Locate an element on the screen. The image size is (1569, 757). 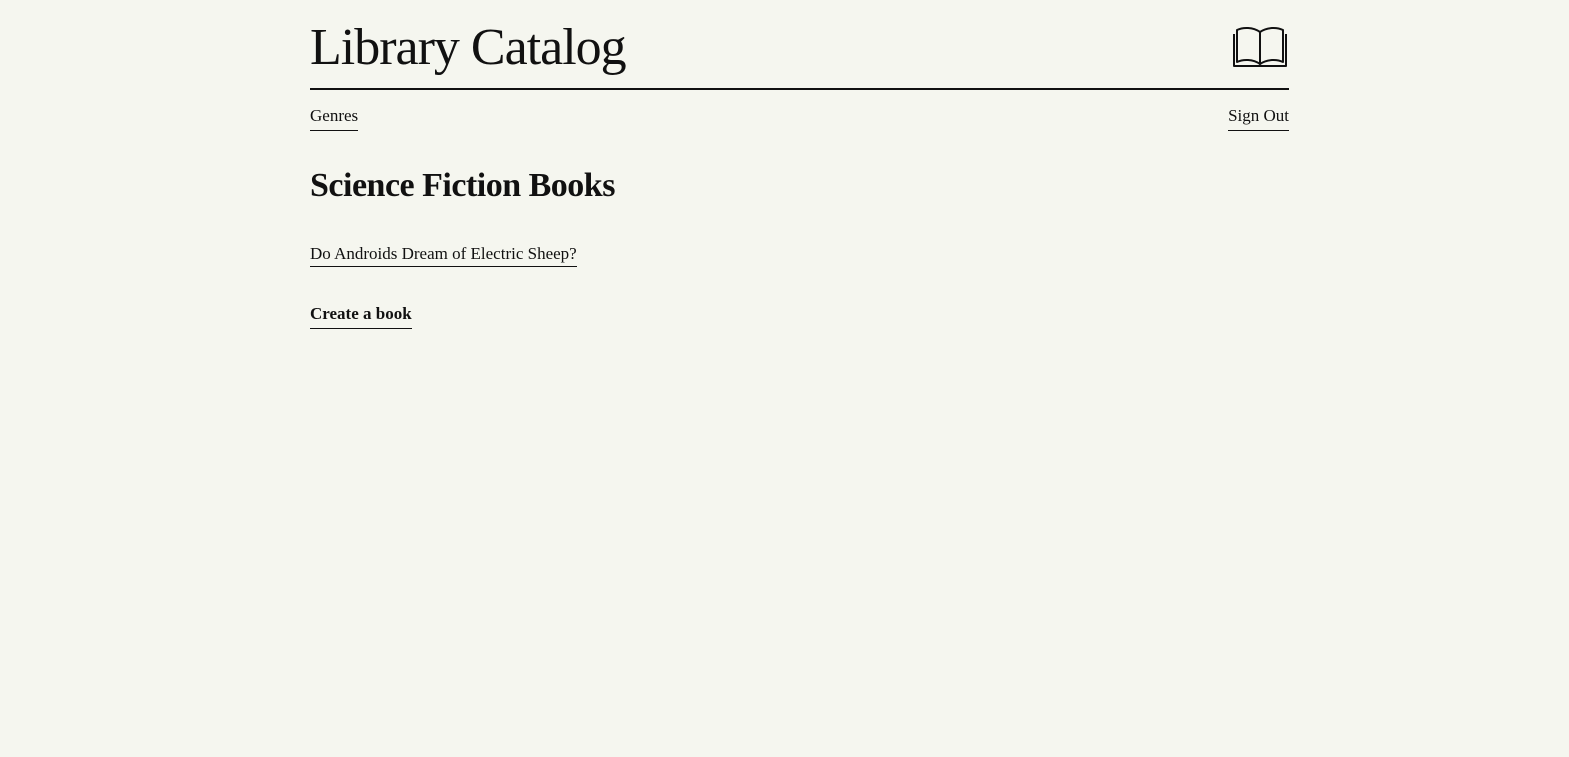
page-title: Science Fiction Books is located at coordinates (462, 185).